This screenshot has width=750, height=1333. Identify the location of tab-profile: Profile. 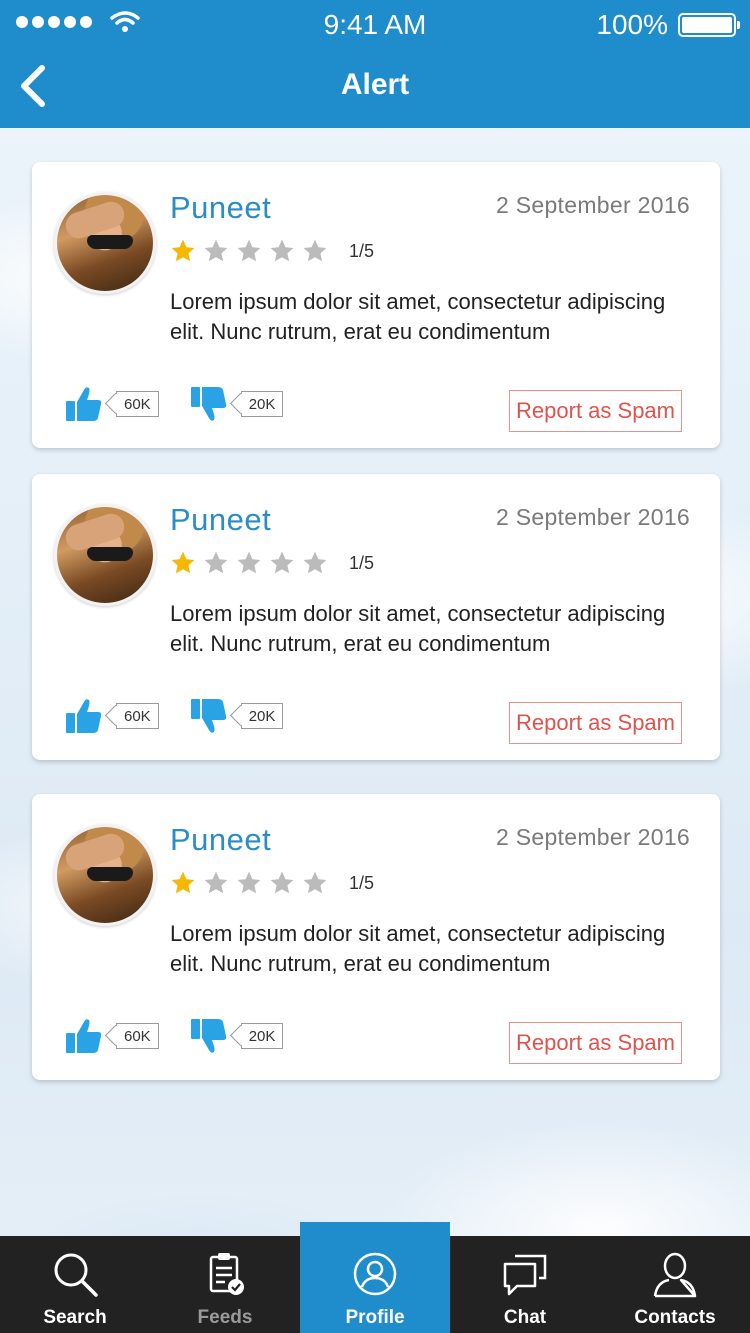
(375, 1277).